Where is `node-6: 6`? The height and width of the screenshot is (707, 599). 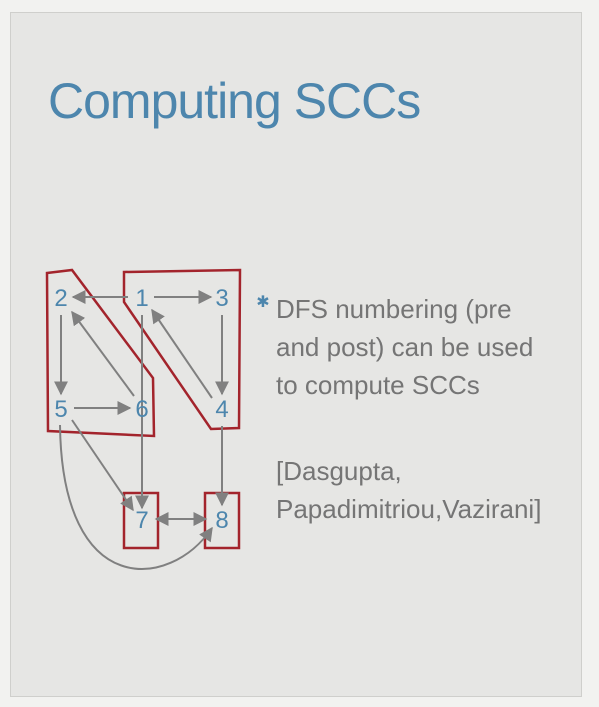
node-6: 6 is located at coordinates (141, 409).